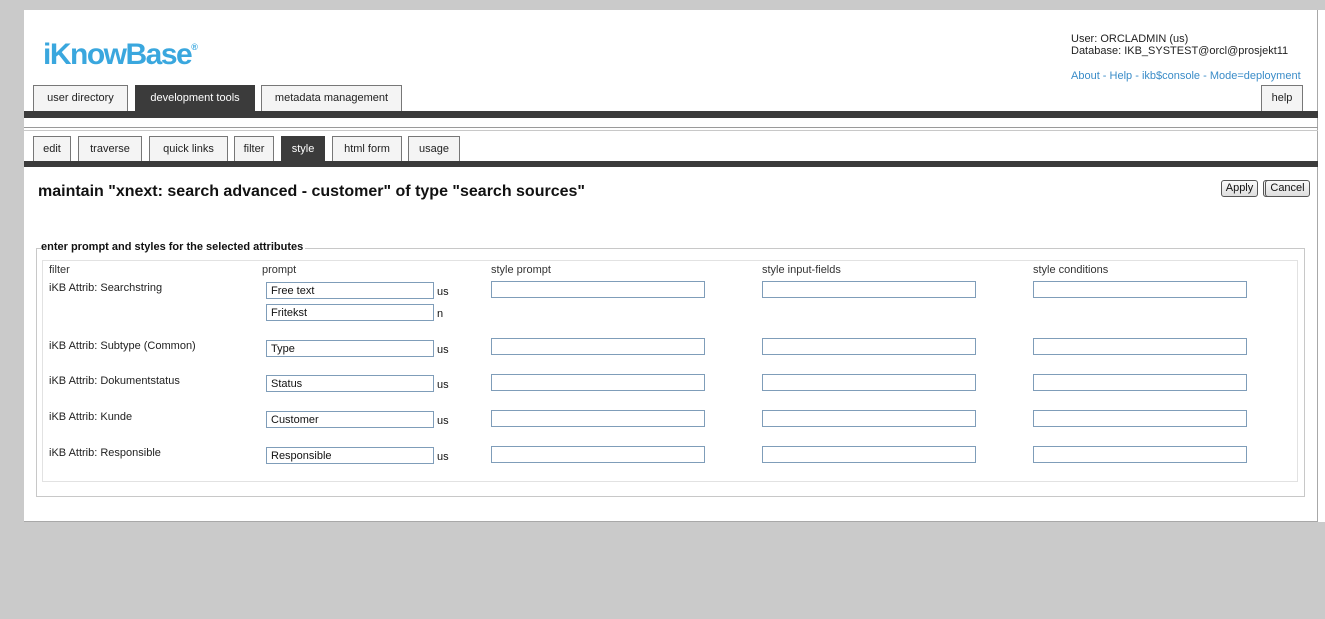  I want to click on database-line: Database: IKB_SYSTEST@orcl@prosjekt11, so click(1180, 51).